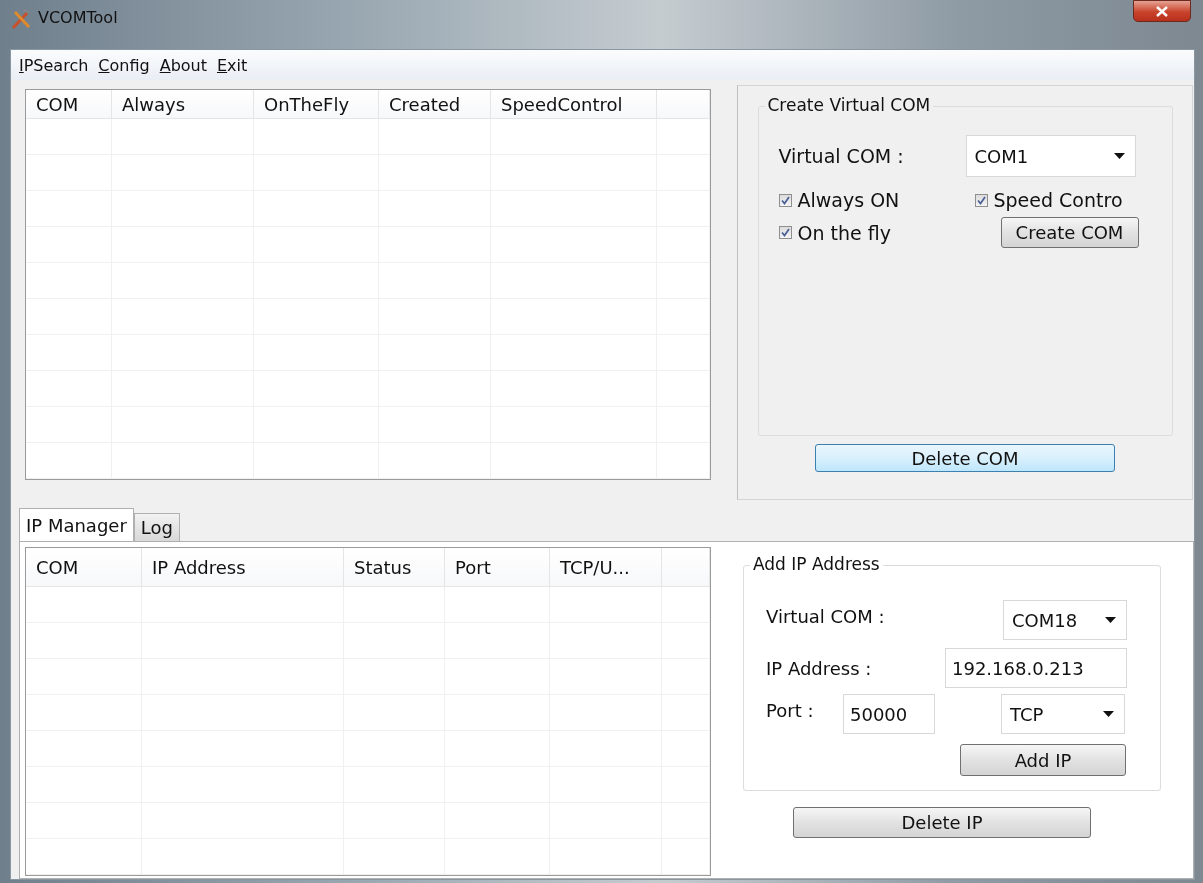 This screenshot has width=1203, height=883. What do you see at coordinates (76, 524) in the screenshot?
I see `tab: IP Manager` at bounding box center [76, 524].